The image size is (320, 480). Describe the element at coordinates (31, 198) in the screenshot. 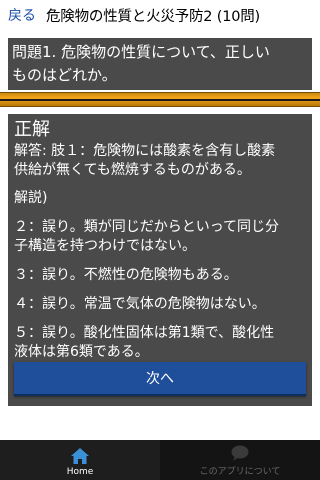

I see `explanation-heading: 解説)` at that location.